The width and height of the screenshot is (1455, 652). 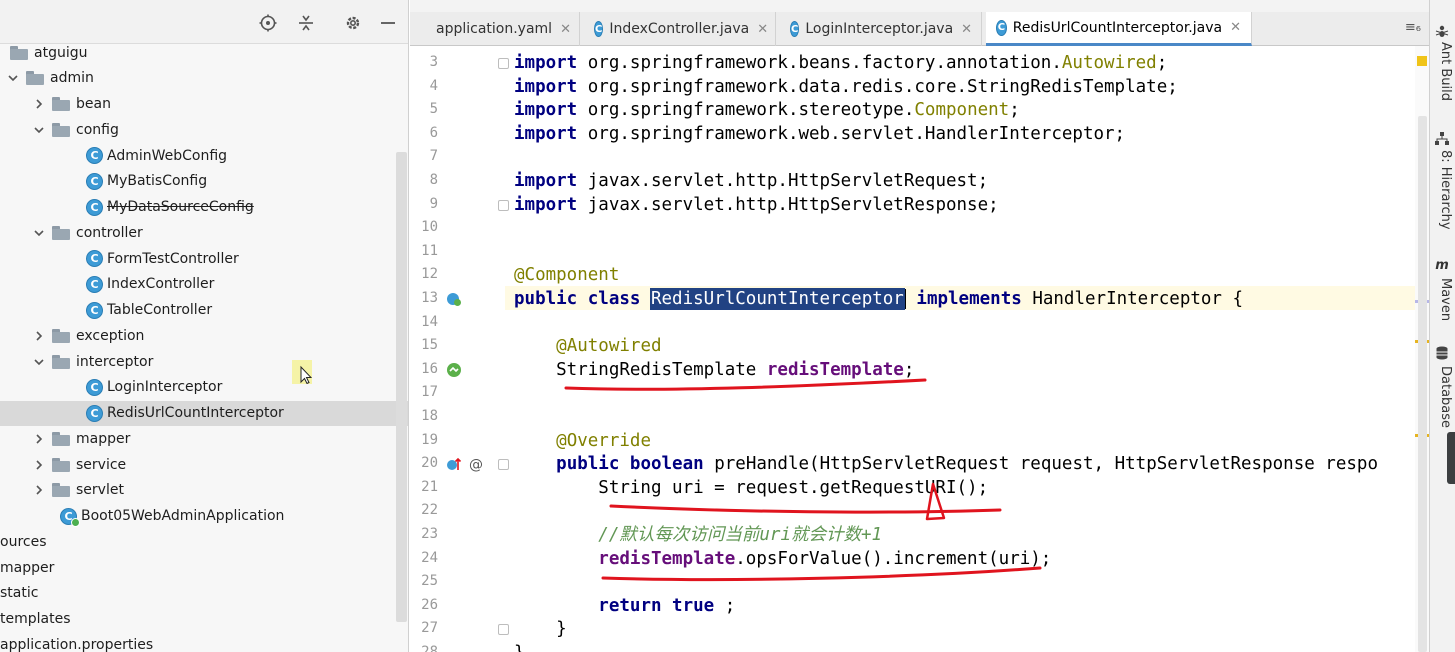 What do you see at coordinates (1422, 384) in the screenshot?
I see `editor-scrollbar` at bounding box center [1422, 384].